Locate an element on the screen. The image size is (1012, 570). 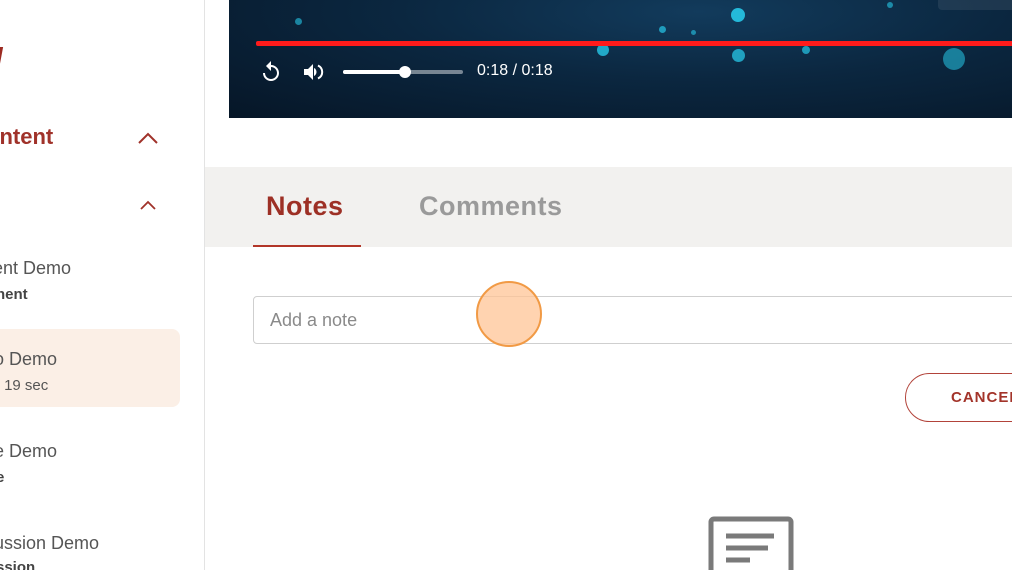
volume-icon is located at coordinates (314, 72).